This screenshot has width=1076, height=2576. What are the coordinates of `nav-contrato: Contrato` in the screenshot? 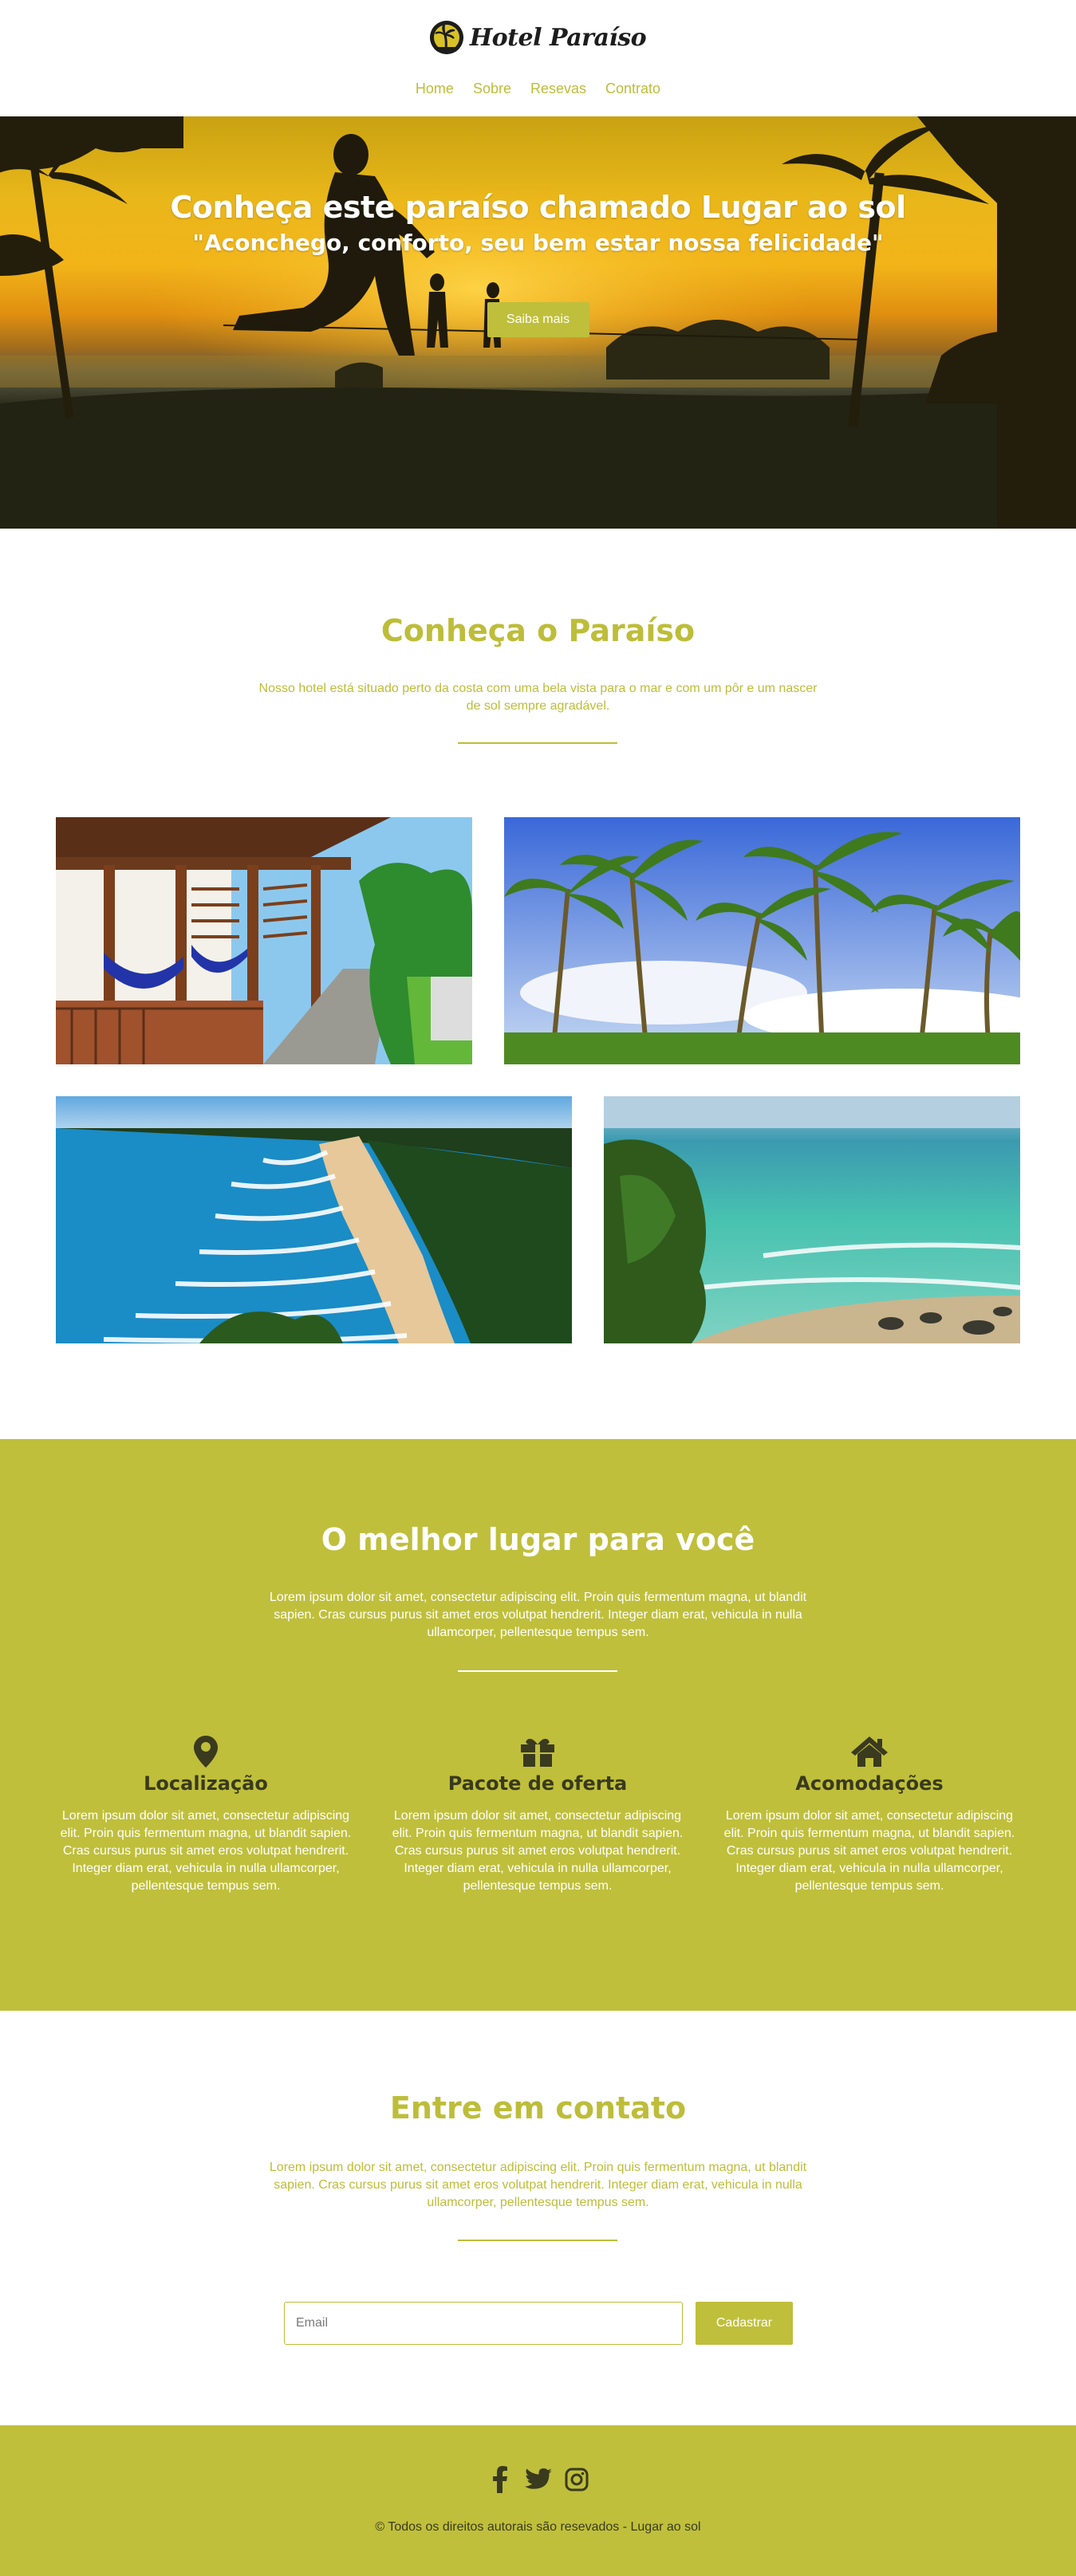 It's located at (632, 89).